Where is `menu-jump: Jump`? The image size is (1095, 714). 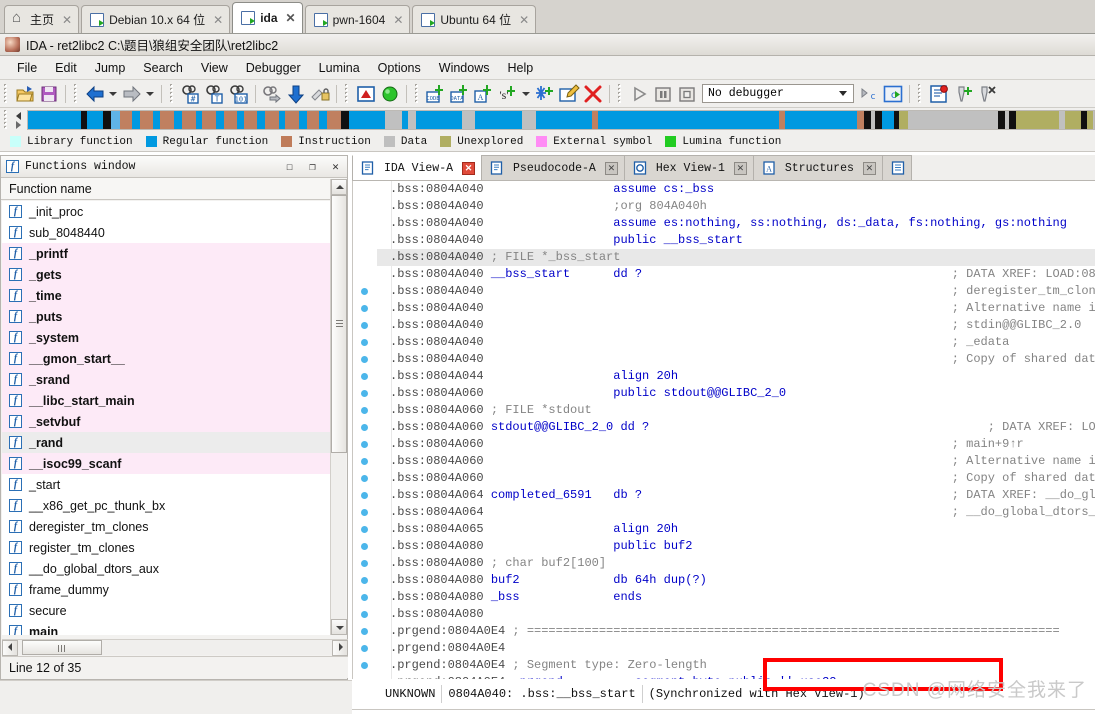 menu-jump: Jump is located at coordinates (110, 68).